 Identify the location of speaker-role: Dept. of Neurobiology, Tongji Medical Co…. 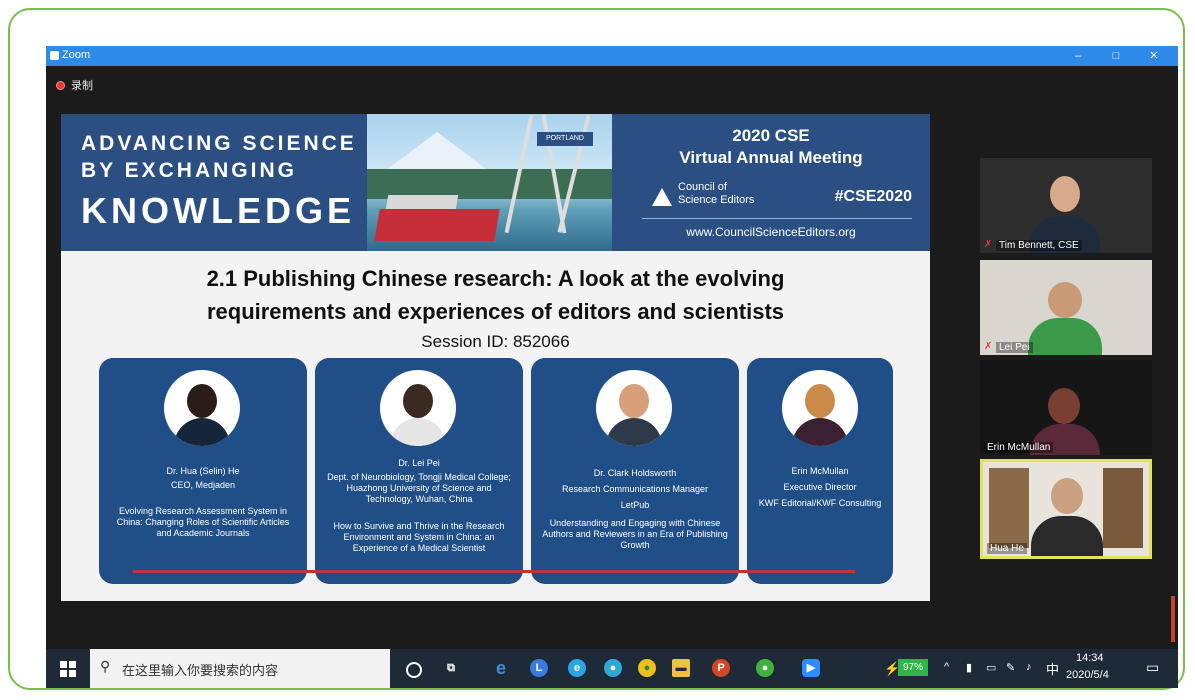
(419, 488).